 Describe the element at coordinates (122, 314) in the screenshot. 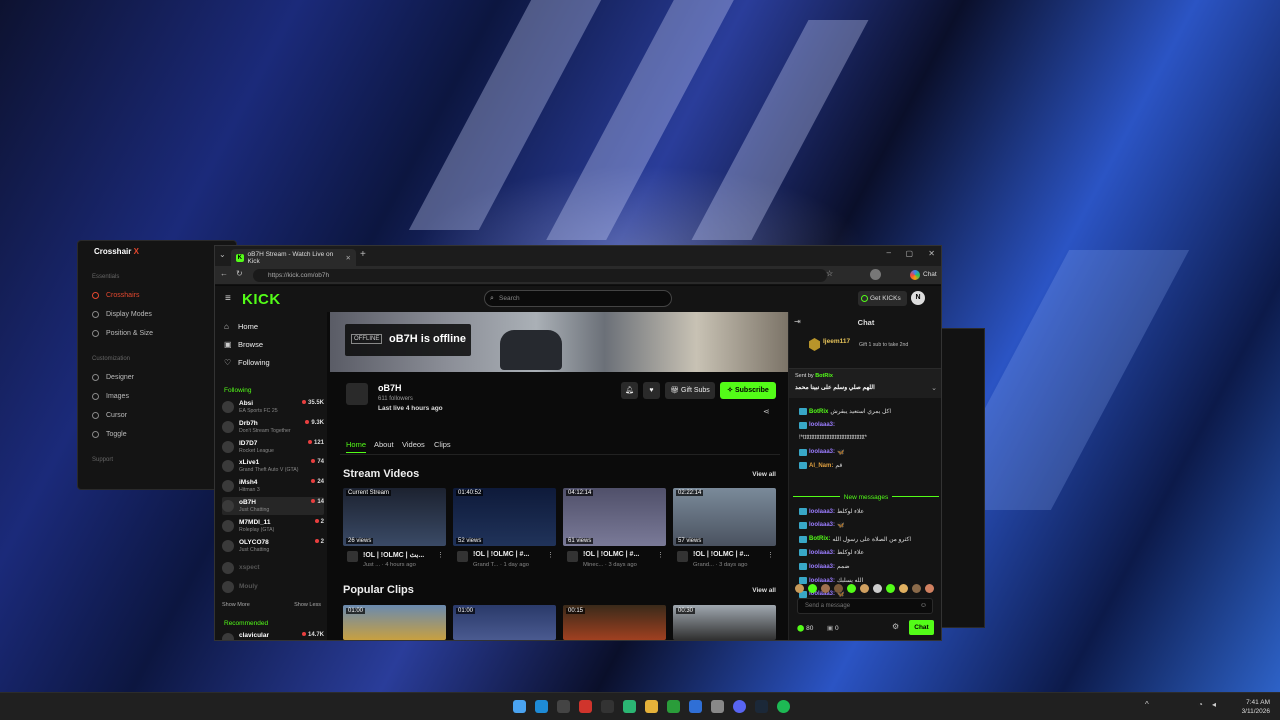

I see `menu-display-modes: Display Modes` at that location.